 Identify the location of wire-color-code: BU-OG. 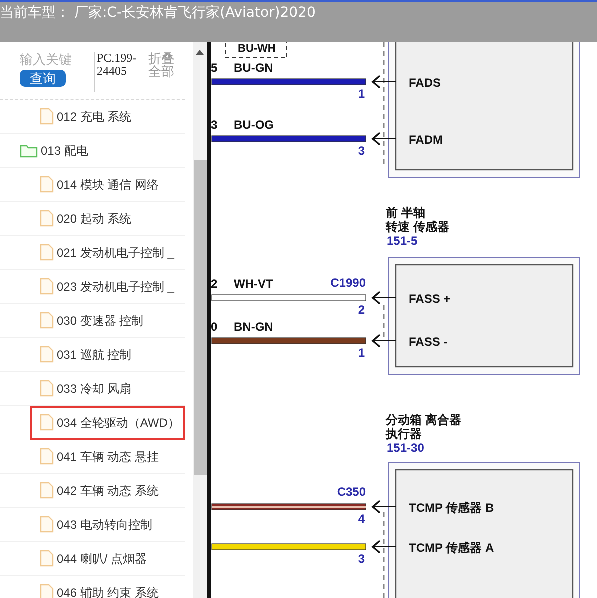
(254, 125).